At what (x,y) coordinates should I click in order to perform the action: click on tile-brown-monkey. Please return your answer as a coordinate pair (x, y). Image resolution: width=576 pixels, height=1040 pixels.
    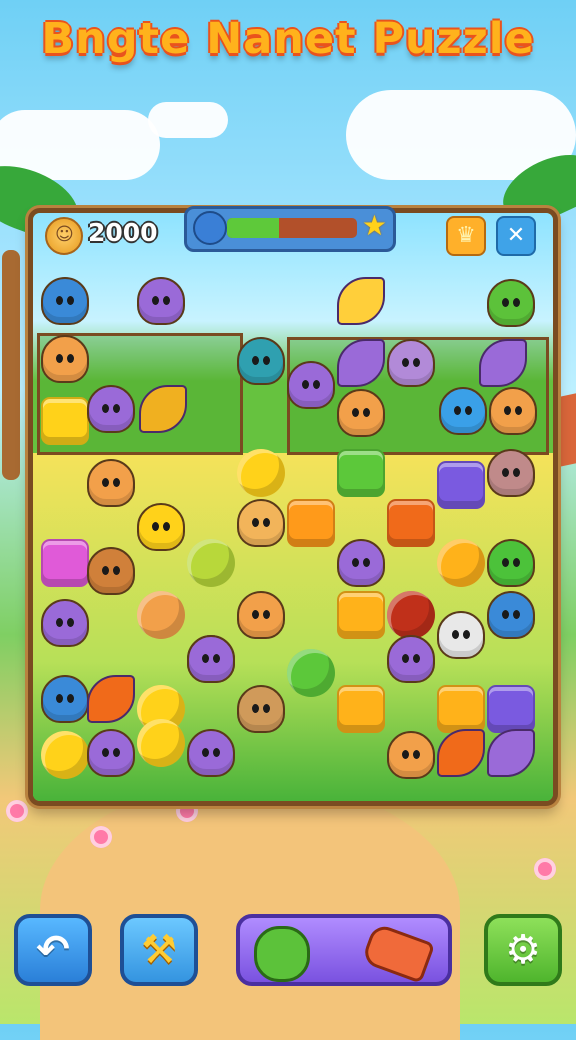
    Looking at the image, I should click on (261, 709).